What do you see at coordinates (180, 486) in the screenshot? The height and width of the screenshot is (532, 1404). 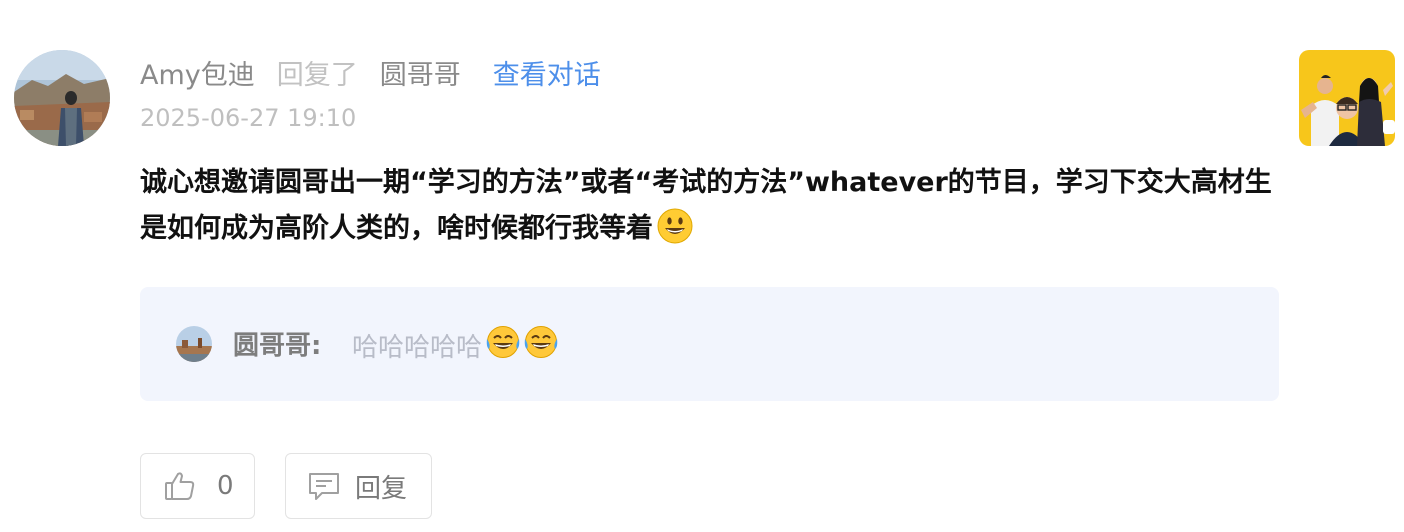 I see `thumbs-up-icon` at bounding box center [180, 486].